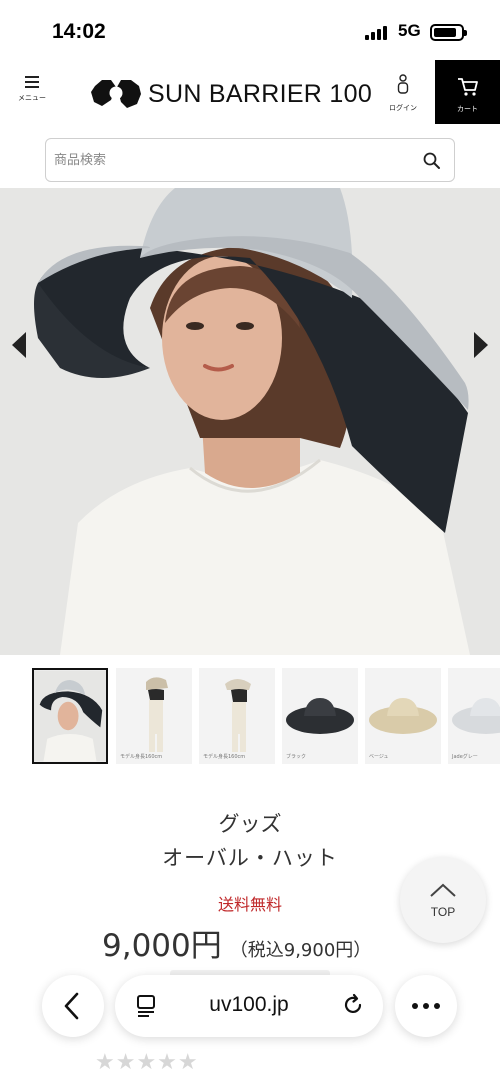 The height and width of the screenshot is (1080, 500). What do you see at coordinates (443, 912) in the screenshot?
I see `scroll-top-label: TOP` at bounding box center [443, 912].